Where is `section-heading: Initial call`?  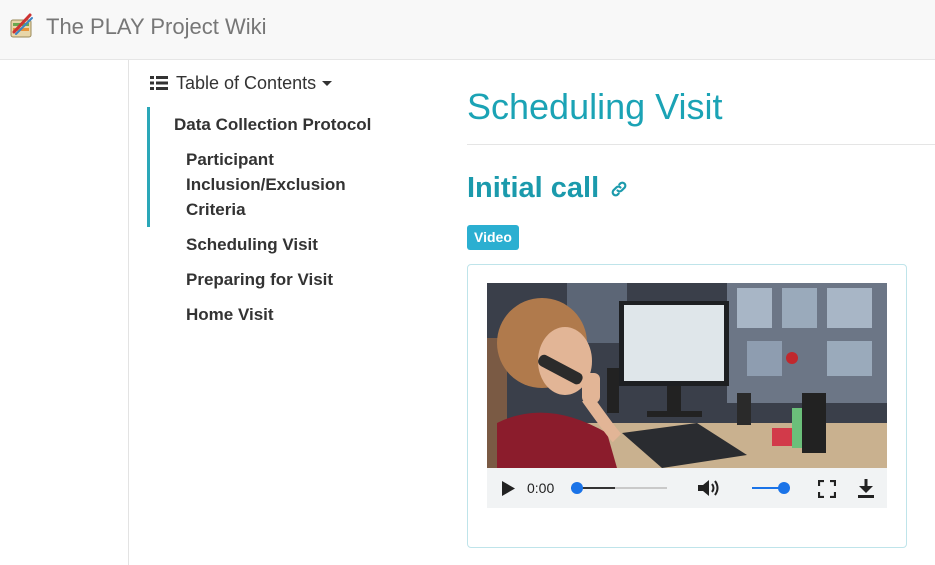 section-heading: Initial call is located at coordinates (548, 188).